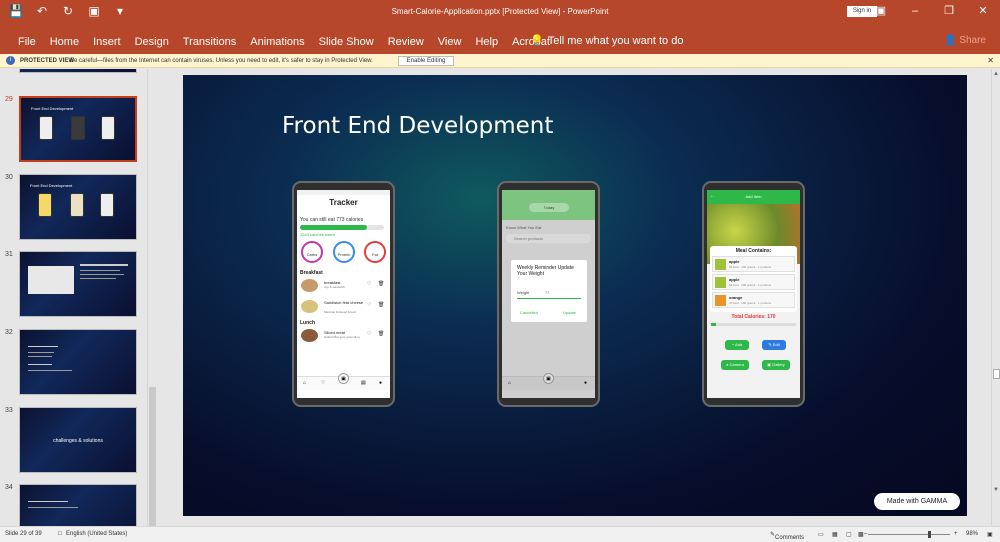 This screenshot has height=542, width=1000. Describe the element at coordinates (753, 251) in the screenshot. I see `panel-title: Meal Contains:` at that location.